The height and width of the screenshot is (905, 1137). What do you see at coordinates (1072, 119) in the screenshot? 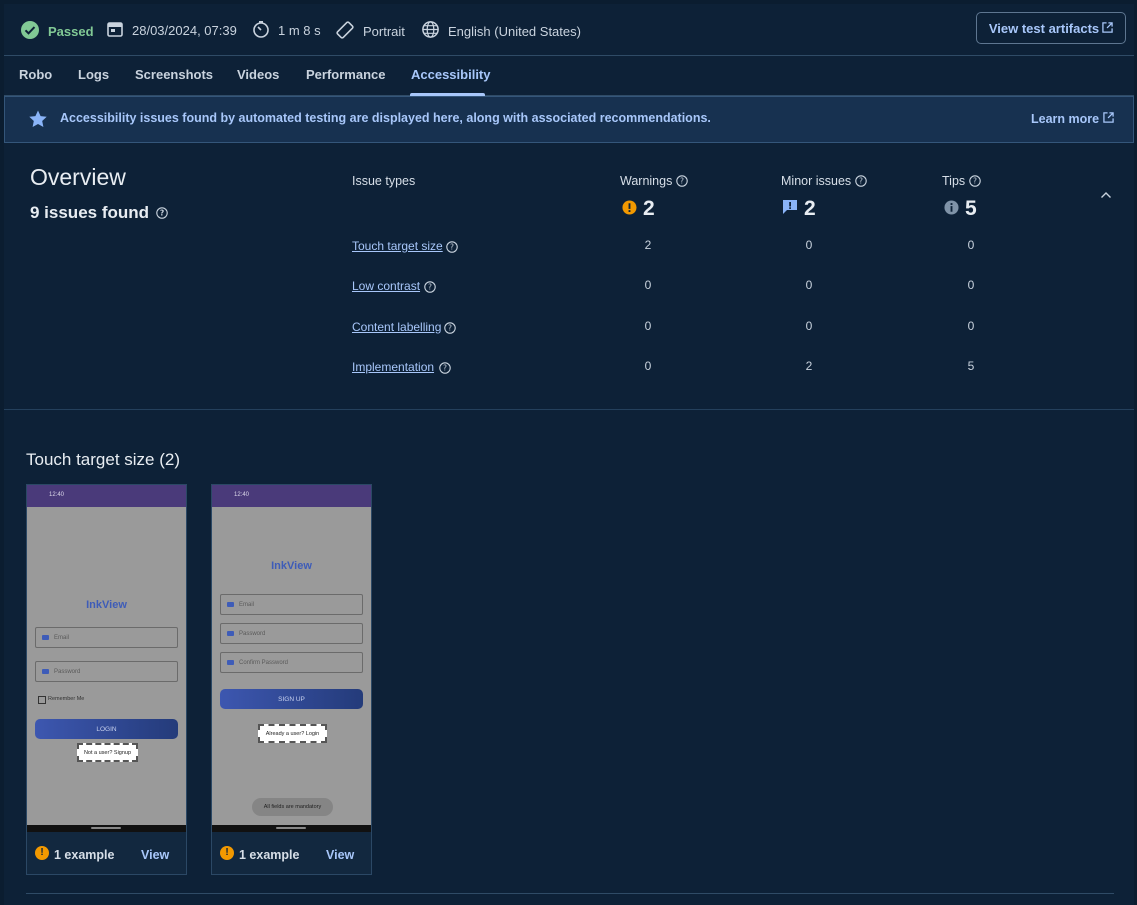
I see `learn-more-link: Learn more` at bounding box center [1072, 119].